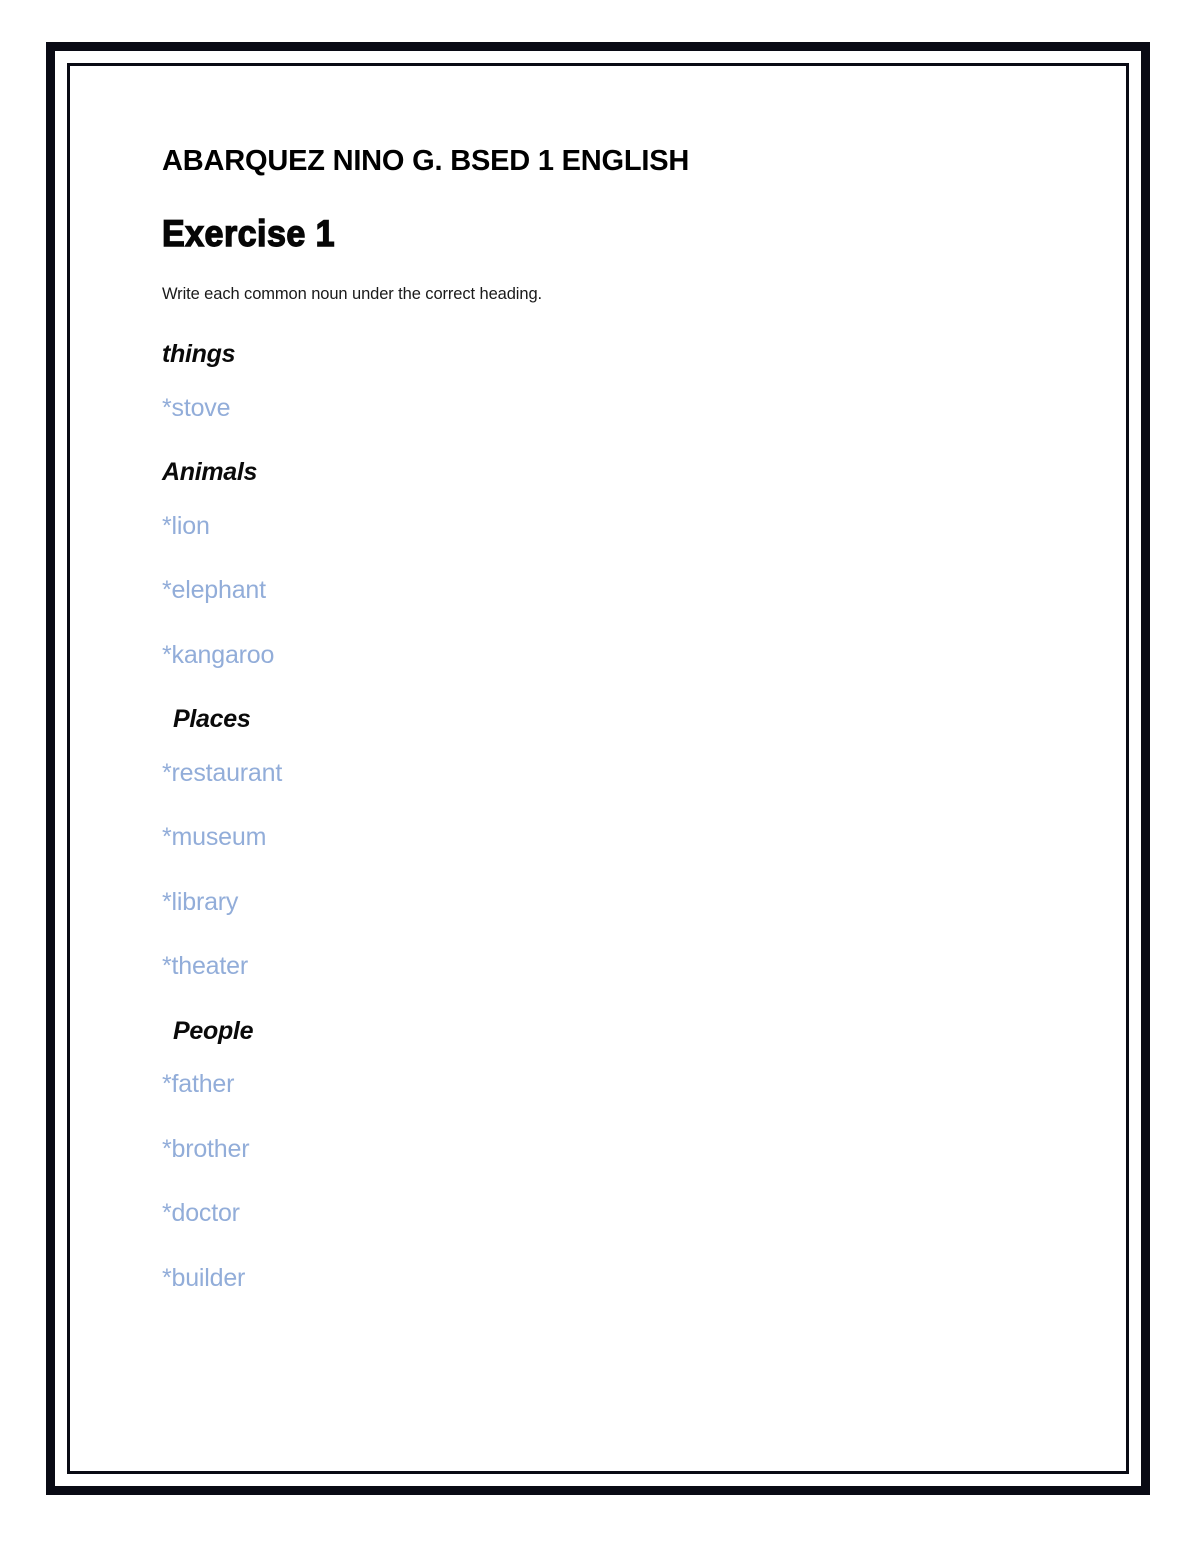  I want to click on noun-category: Places *restaurant *museum *library *theater, so click(624, 843).